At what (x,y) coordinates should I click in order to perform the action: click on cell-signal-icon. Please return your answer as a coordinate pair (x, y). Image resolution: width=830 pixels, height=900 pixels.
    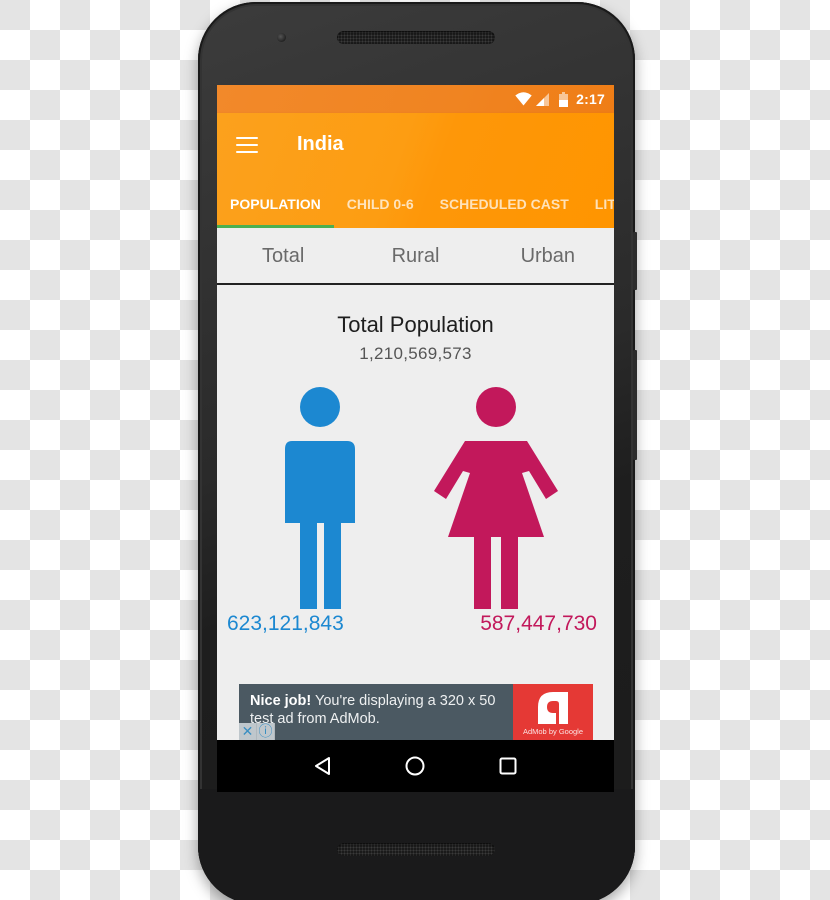
    Looking at the image, I should click on (543, 99).